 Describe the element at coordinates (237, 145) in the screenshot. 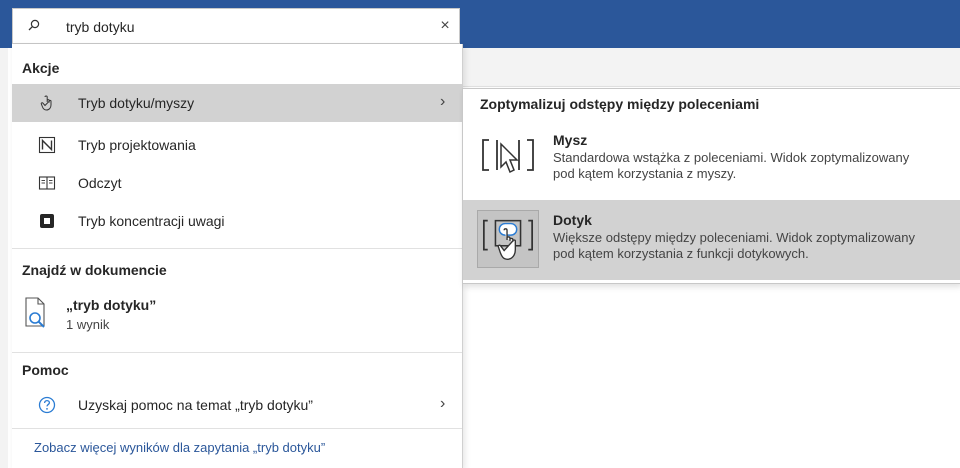

I see `action-item-design-mode: Tryb projektowania` at that location.